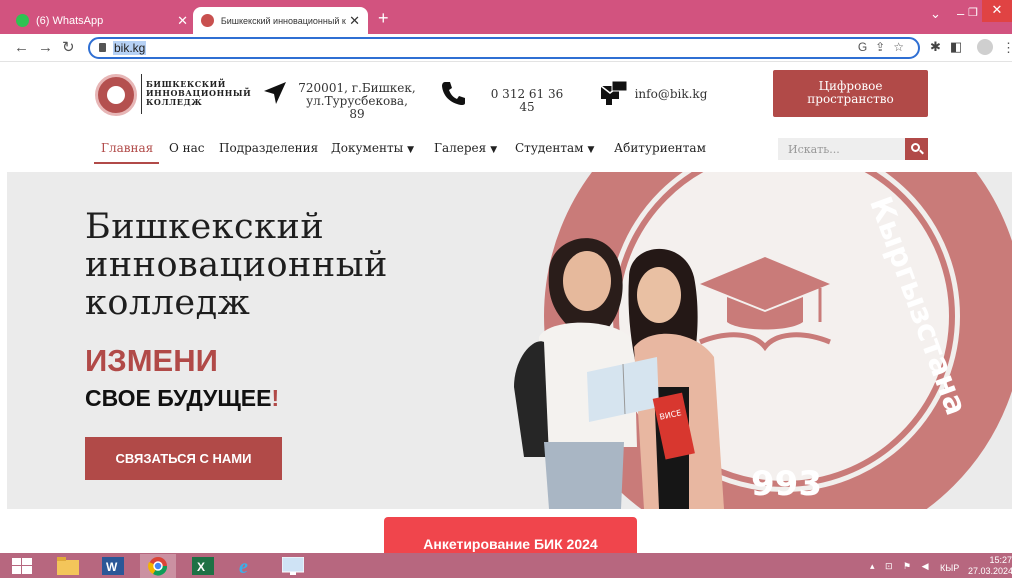 The width and height of the screenshot is (1012, 578). I want to click on browser-menu-icon: ⋮, so click(1007, 48).